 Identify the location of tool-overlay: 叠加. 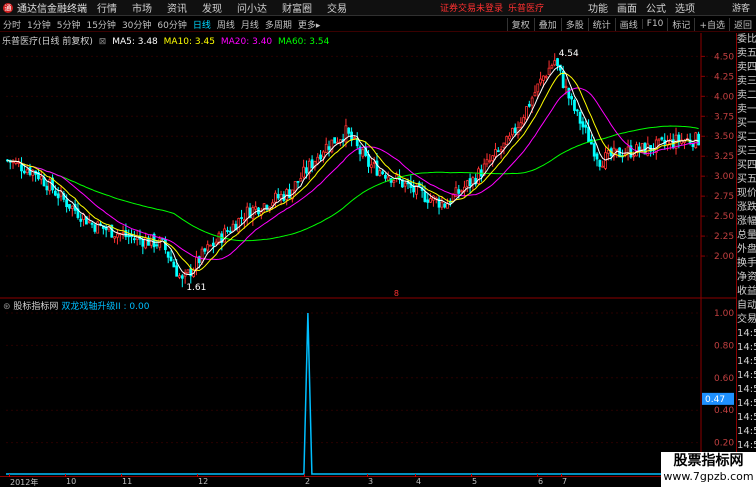
(547, 24).